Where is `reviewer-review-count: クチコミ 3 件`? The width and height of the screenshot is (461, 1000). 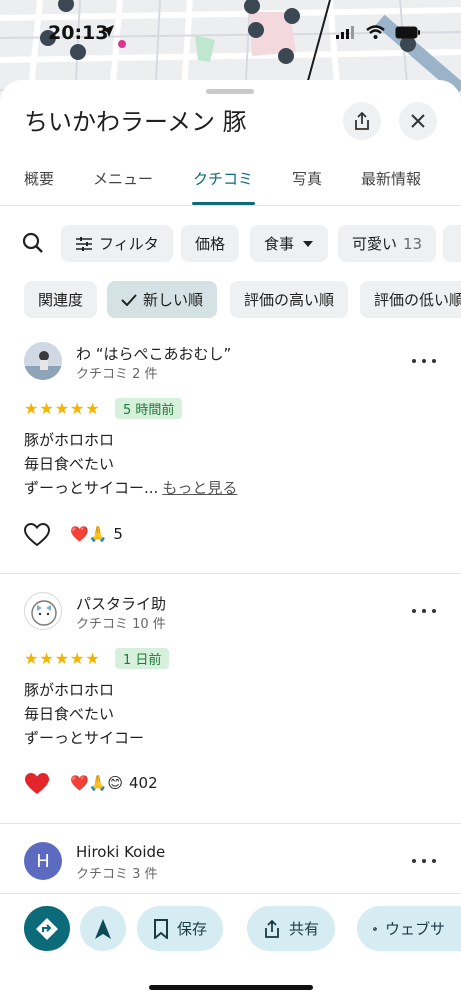 reviewer-review-count: クチコミ 3 件 is located at coordinates (117, 874).